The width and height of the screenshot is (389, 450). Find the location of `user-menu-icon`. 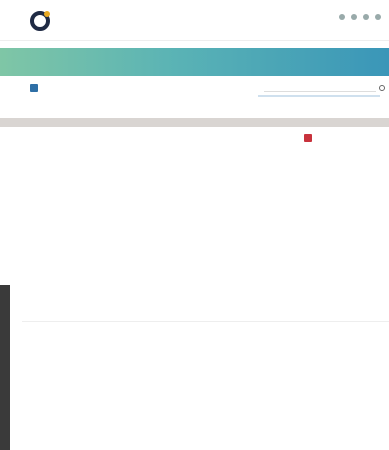

user-menu-icon is located at coordinates (378, 17).